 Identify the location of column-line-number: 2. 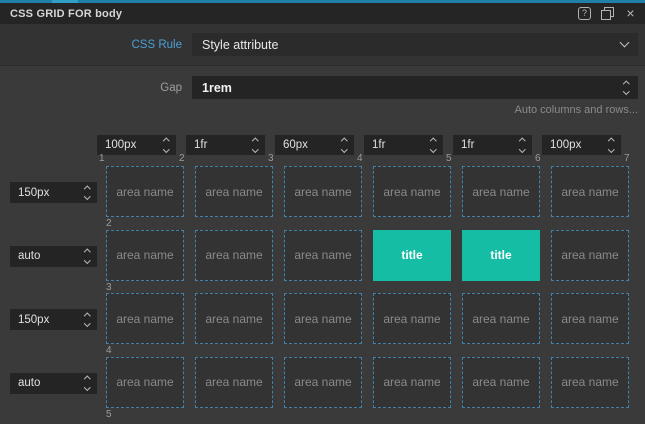
(182, 158).